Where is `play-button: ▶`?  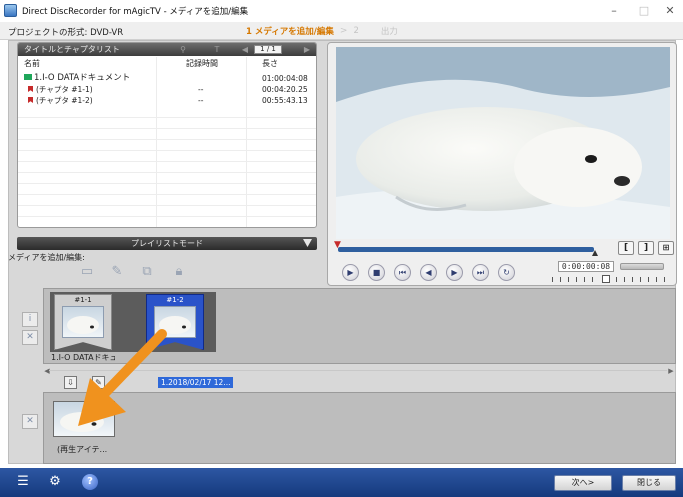
play-button: ▶ is located at coordinates (350, 272).